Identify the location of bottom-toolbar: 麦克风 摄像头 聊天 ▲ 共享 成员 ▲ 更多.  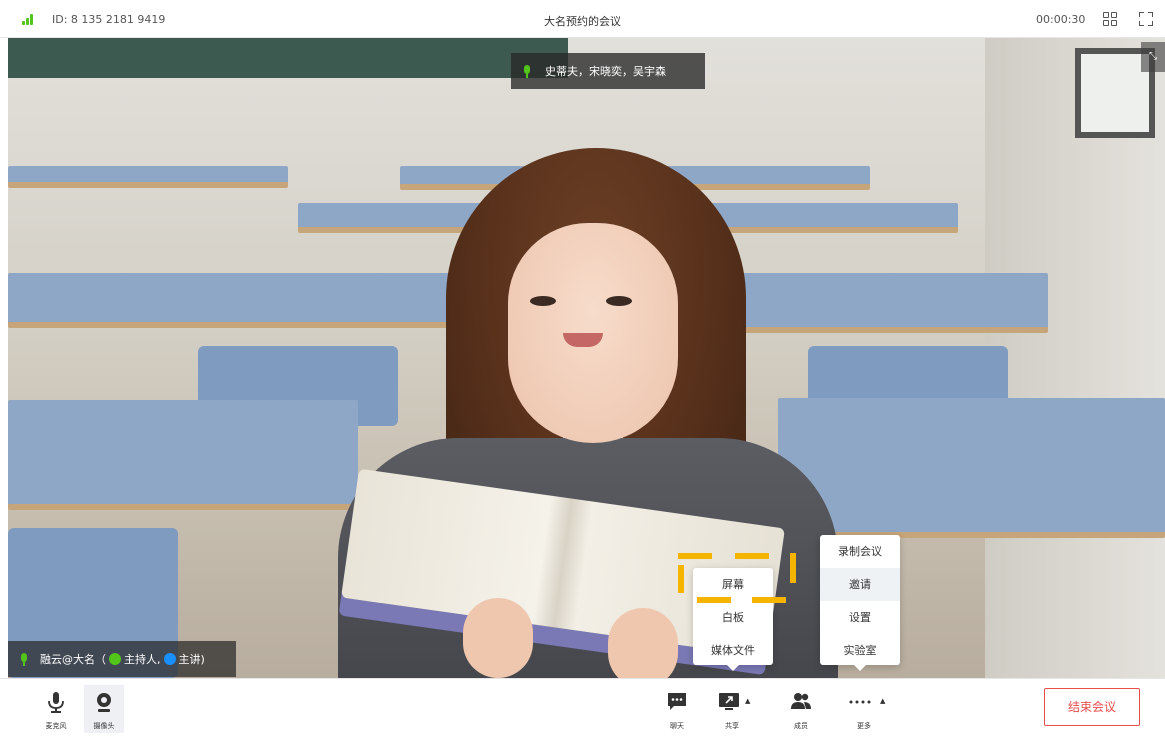
(582, 708).